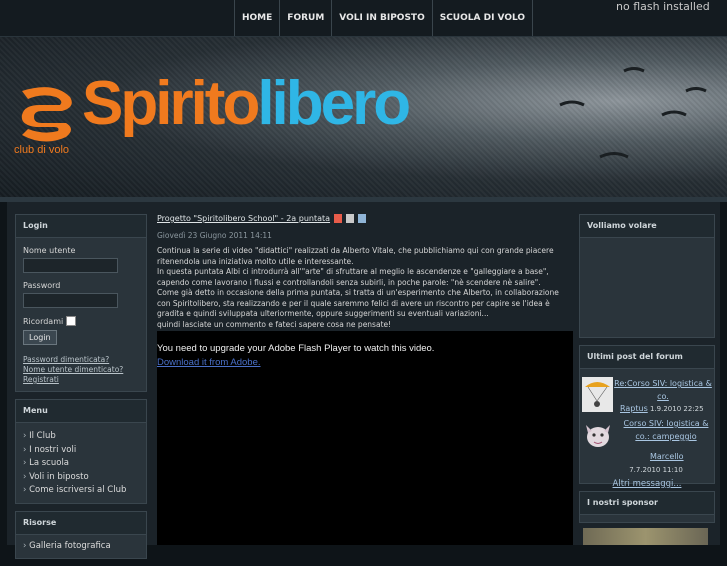 The image size is (727, 566). I want to click on forum-post-author: Raptus, so click(634, 408).